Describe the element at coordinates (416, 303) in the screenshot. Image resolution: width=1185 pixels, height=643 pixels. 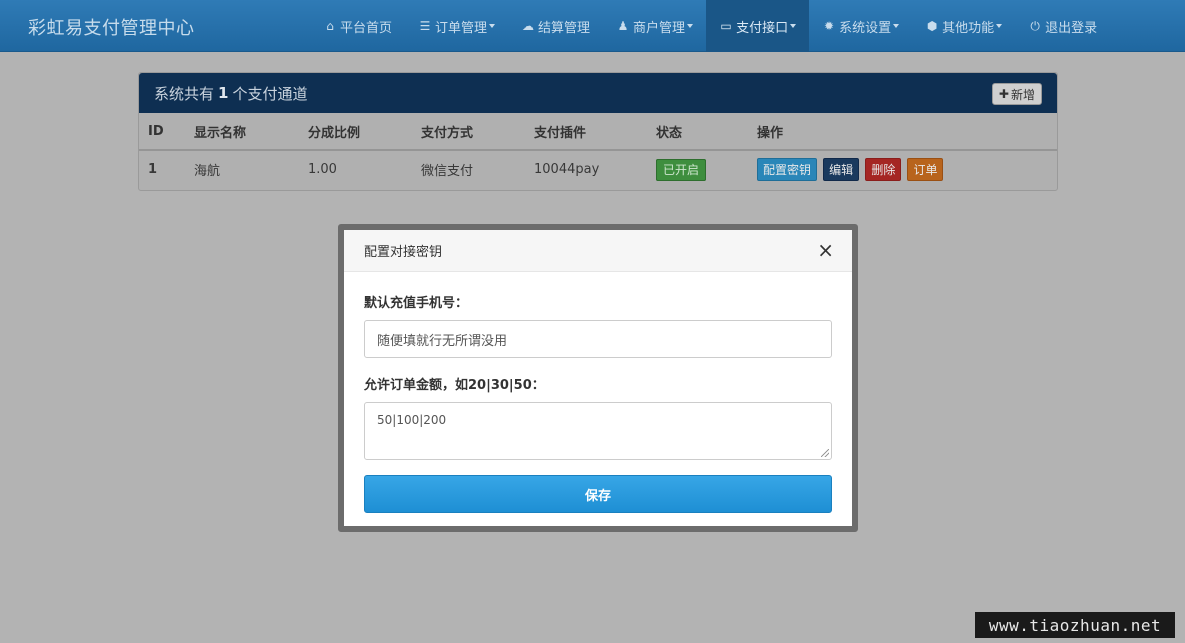
I see `phone-field-label: 默认充值手机号：` at that location.